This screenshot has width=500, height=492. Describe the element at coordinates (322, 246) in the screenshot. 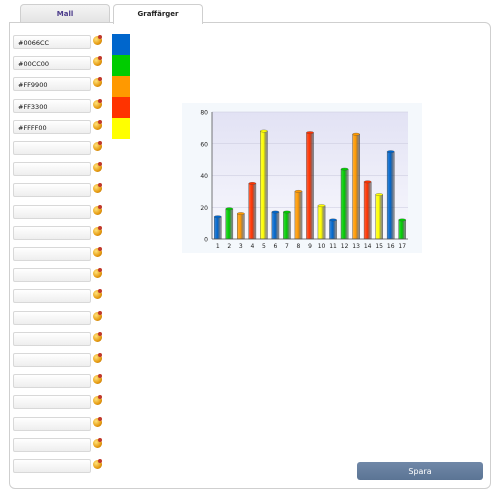

I see `x-tick-label: 10` at that location.